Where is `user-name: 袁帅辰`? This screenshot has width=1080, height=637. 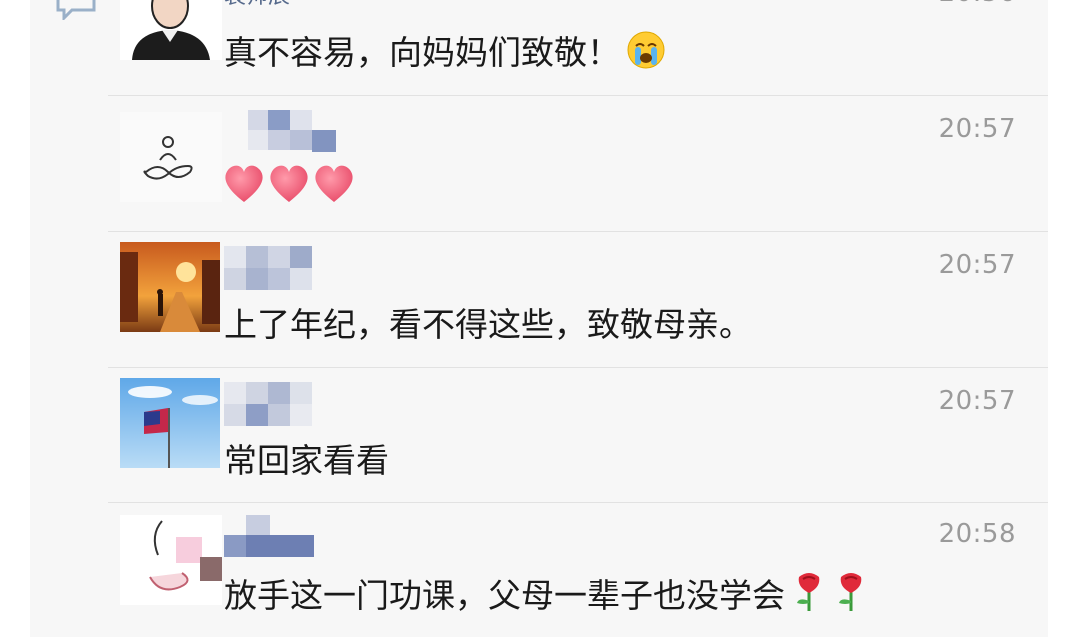
user-name: 袁帅辰 is located at coordinates (257, 5).